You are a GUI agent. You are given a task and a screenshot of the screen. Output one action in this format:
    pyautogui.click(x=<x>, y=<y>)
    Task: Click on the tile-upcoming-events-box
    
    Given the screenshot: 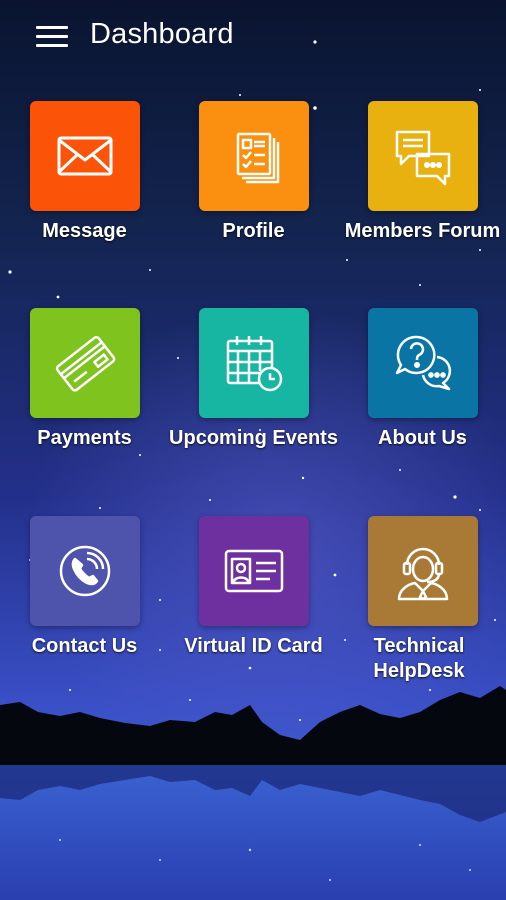 What is the action you would take?
    pyautogui.click(x=254, y=363)
    